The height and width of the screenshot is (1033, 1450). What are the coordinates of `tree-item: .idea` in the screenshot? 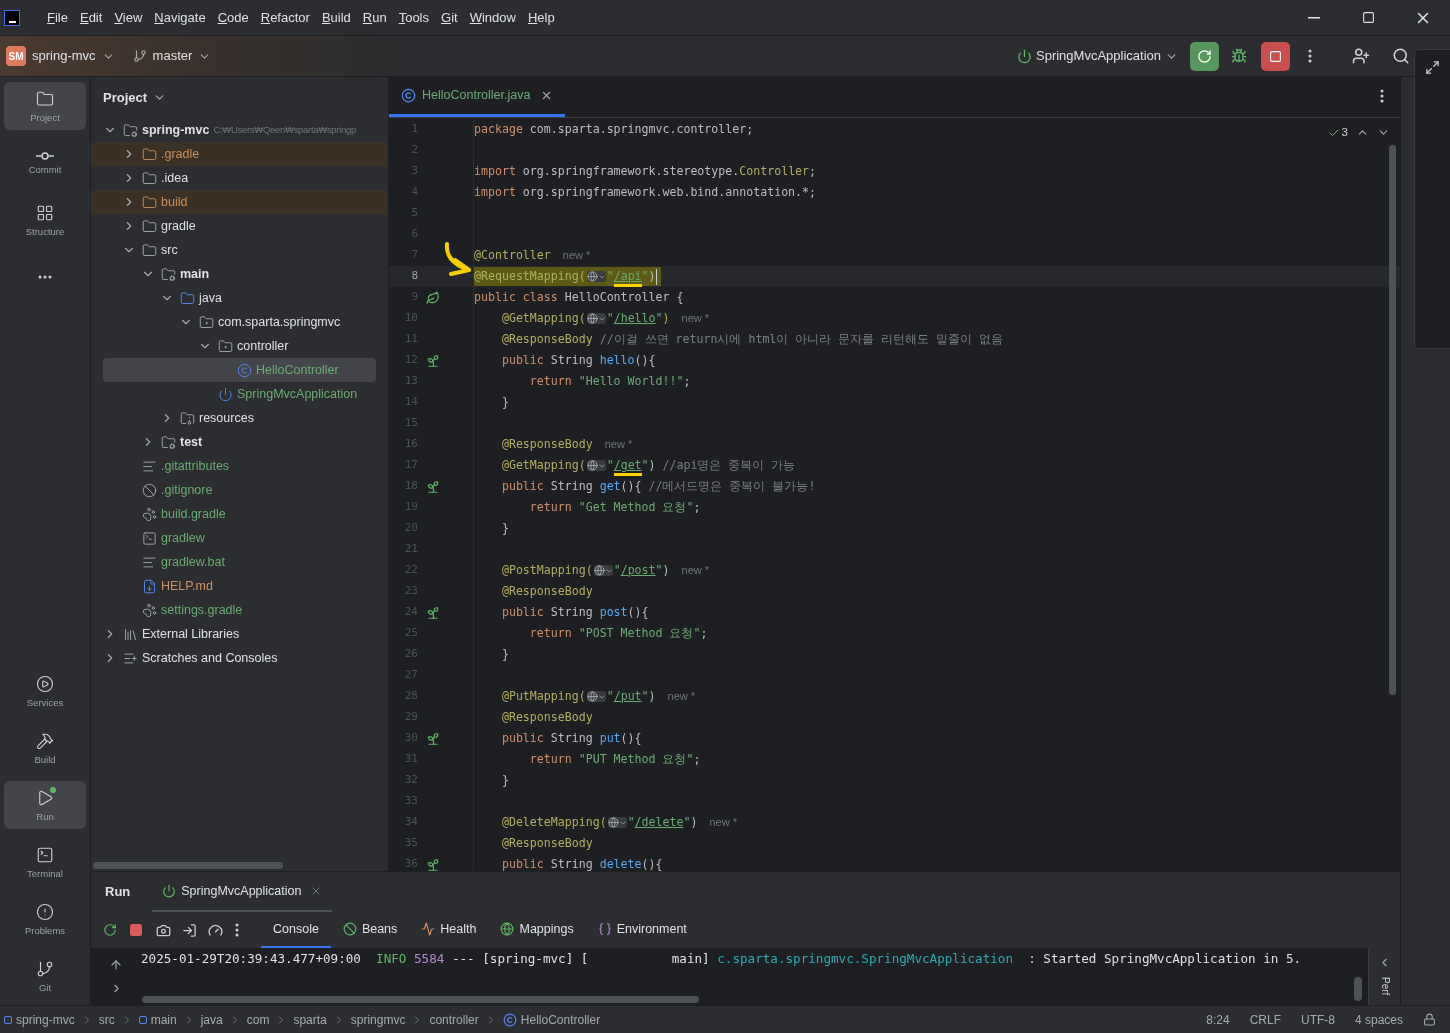 It's located at (146, 178).